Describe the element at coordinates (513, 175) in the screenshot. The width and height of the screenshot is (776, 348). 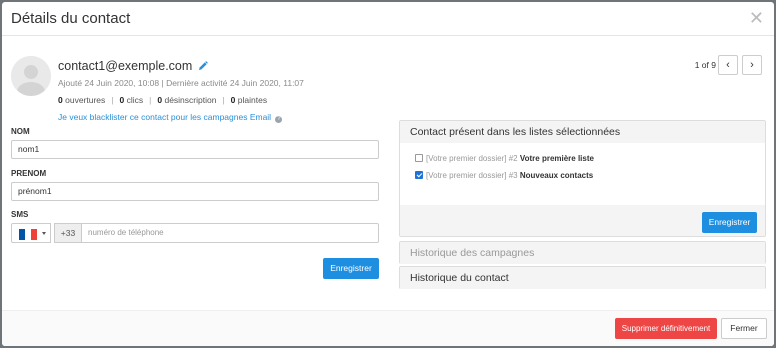
I see `list-number: #3` at that location.